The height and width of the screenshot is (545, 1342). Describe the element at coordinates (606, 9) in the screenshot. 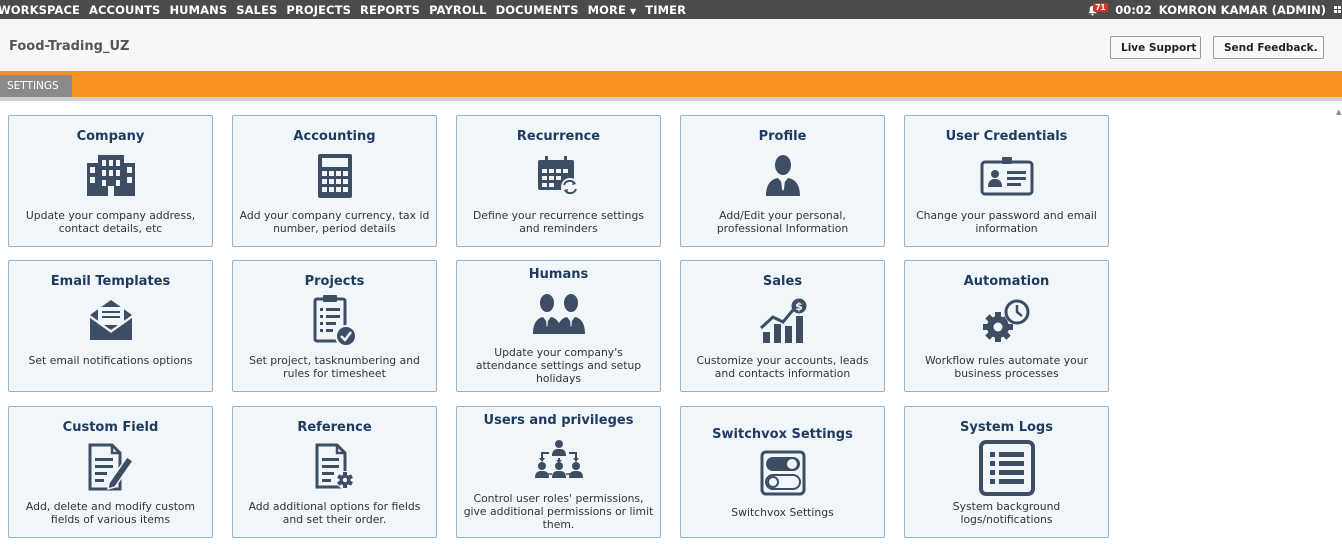

I see `nav-more-label: MORE` at that location.